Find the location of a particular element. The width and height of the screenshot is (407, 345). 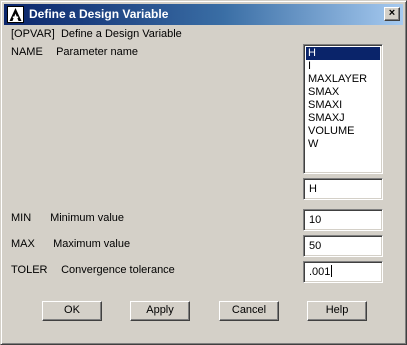

min-value-input: 10 is located at coordinates (343, 220).